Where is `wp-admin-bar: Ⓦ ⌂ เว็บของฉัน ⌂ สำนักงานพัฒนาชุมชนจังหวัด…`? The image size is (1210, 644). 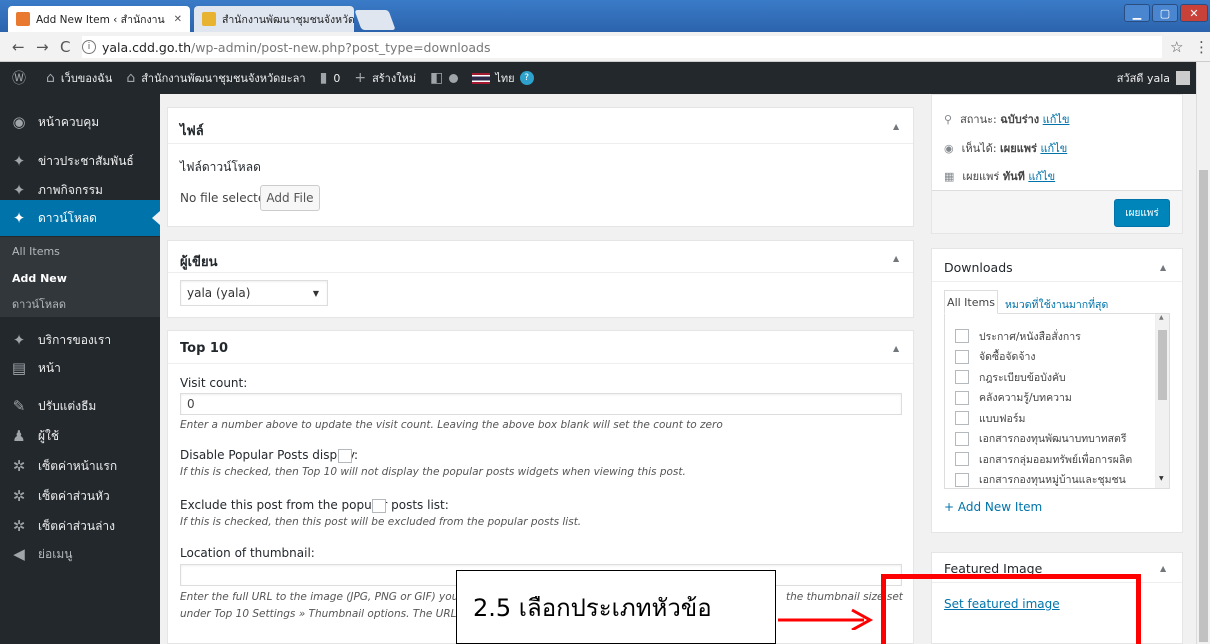
wp-admin-bar: Ⓦ ⌂ เว็บของฉัน ⌂ สำนักงานพัฒนาชุมชนจังหวัด… is located at coordinates (598, 78).